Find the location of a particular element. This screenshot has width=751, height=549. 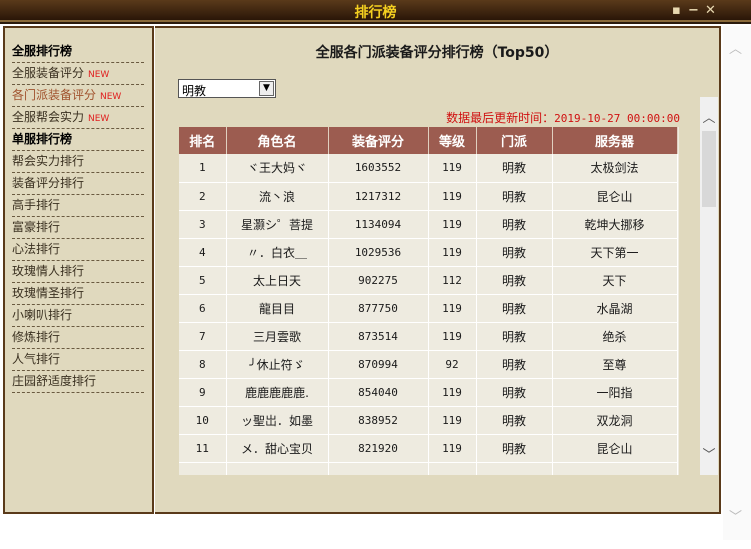

table-scrollbar: ︿ ﹀ is located at coordinates (709, 286).